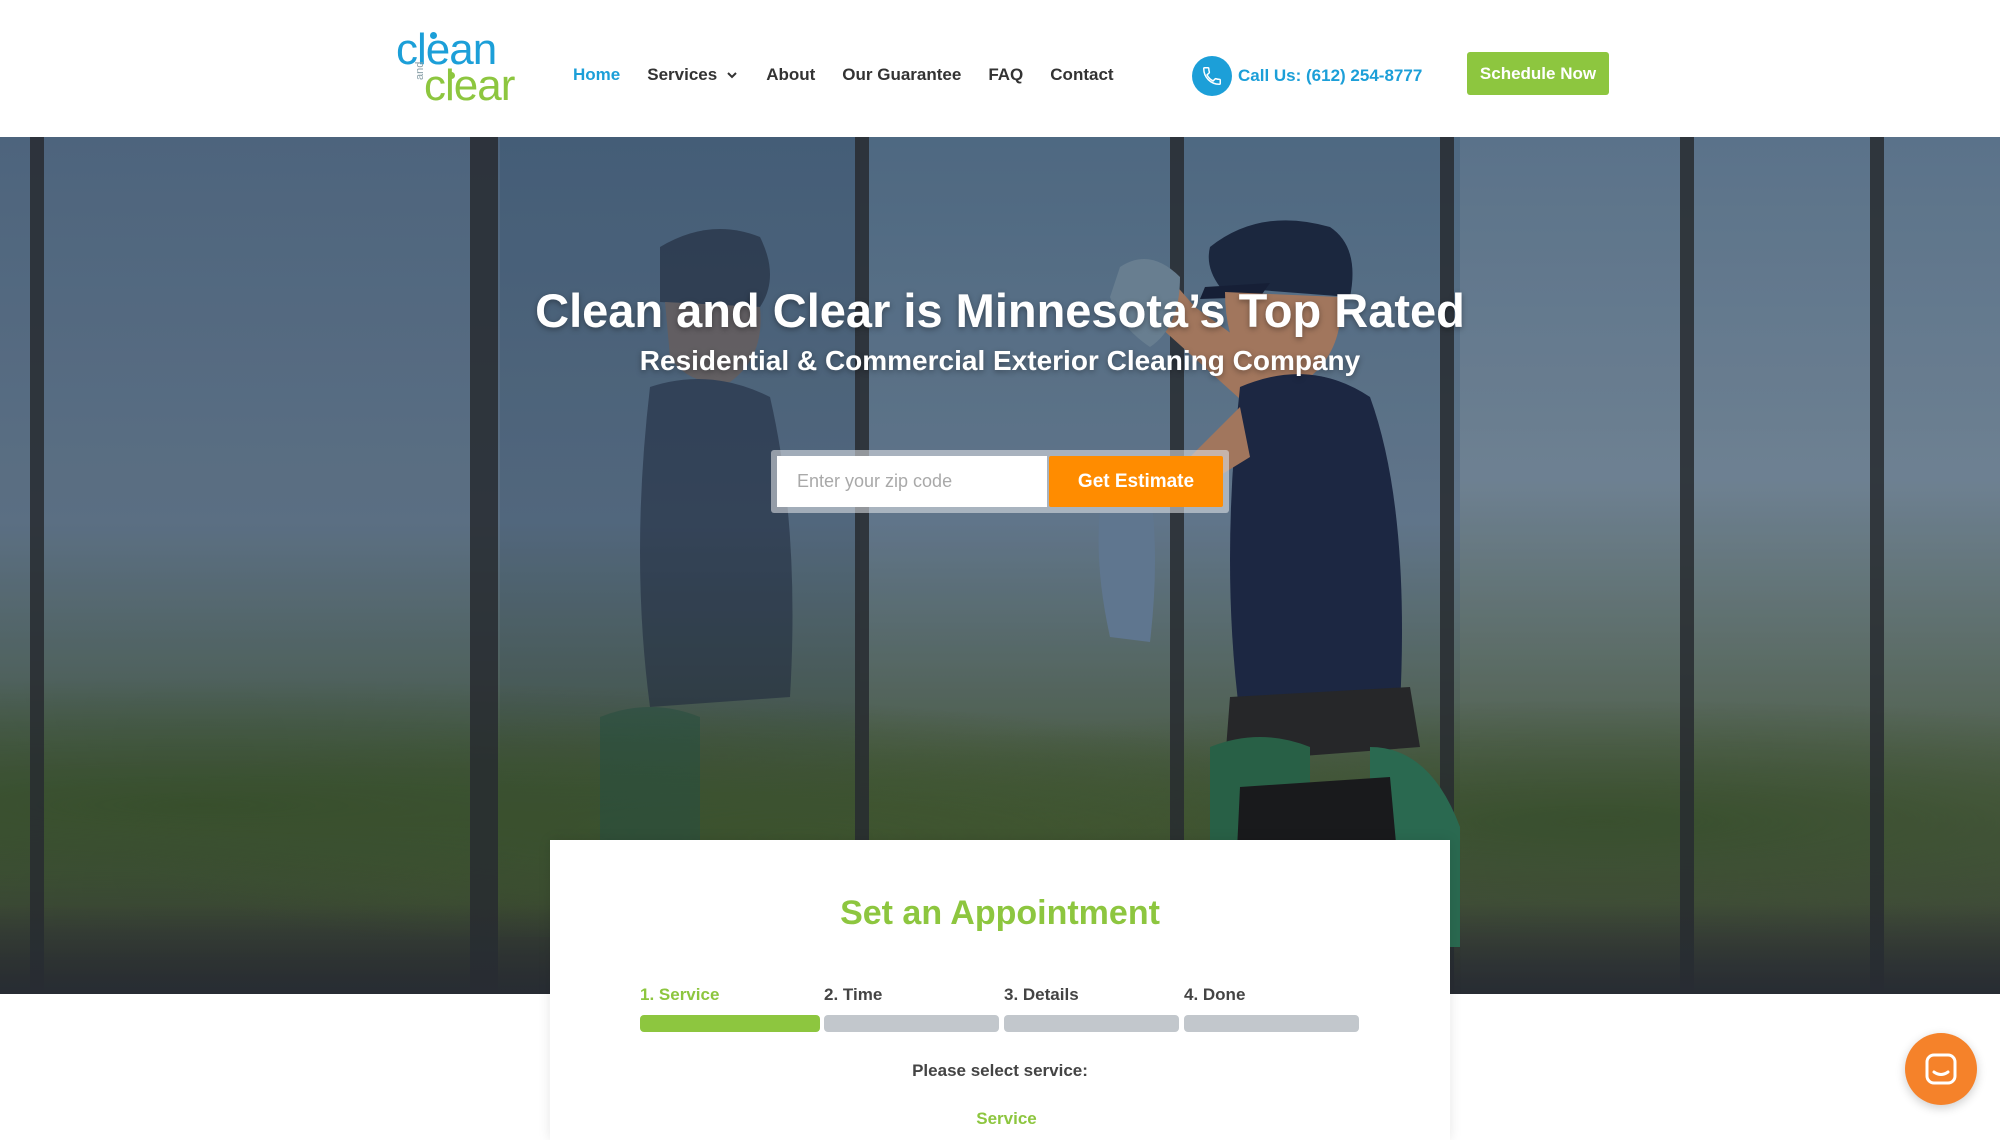 This screenshot has width=2000, height=1140. Describe the element at coordinates (853, 995) in the screenshot. I see `step-time: 2. Time` at that location.